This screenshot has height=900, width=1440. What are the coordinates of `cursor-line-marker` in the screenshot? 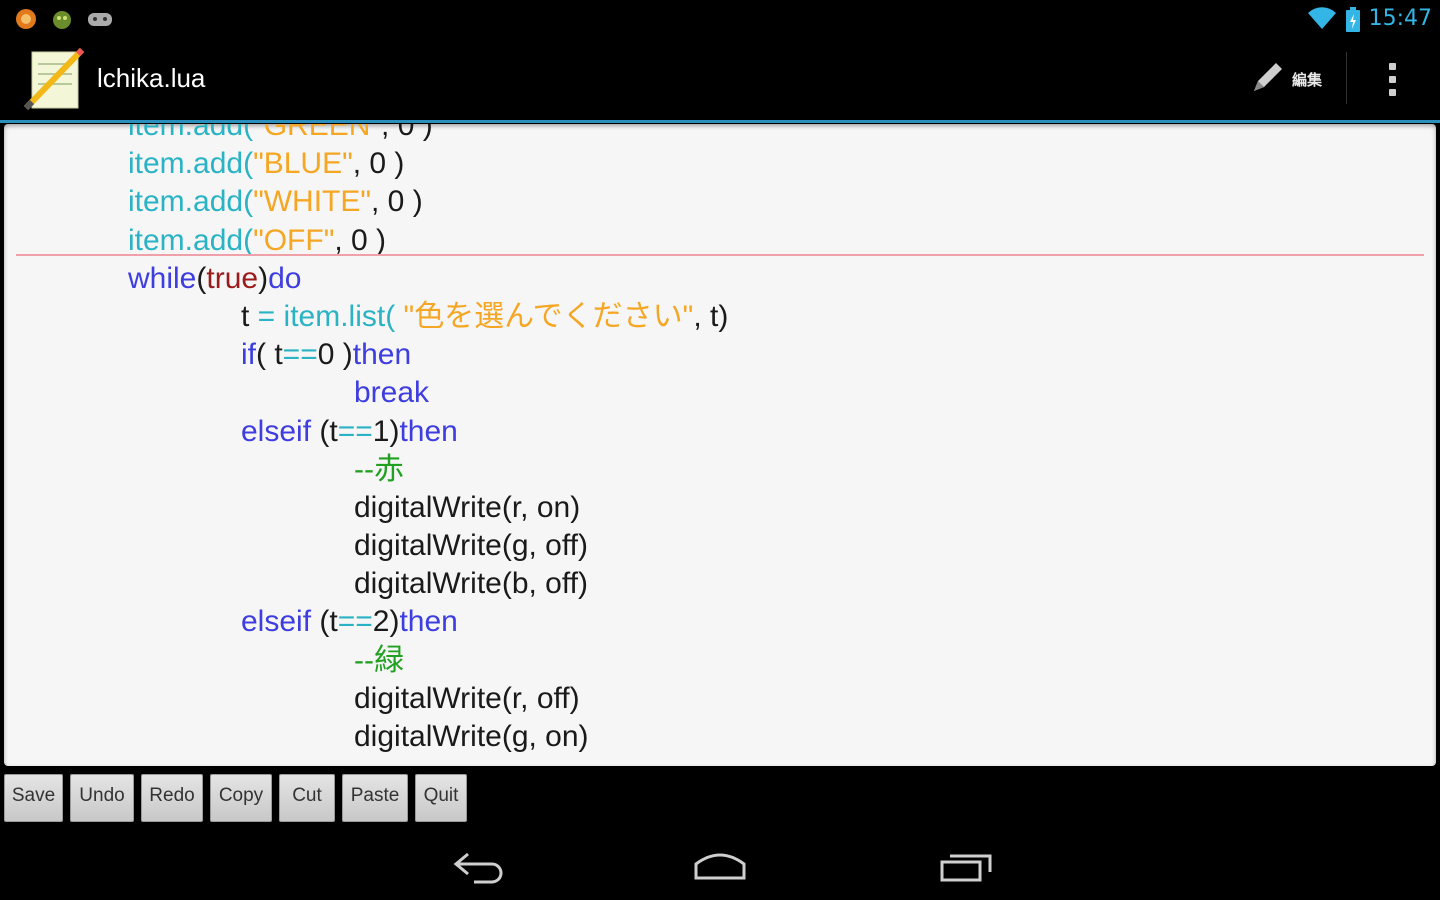 It's located at (720, 255).